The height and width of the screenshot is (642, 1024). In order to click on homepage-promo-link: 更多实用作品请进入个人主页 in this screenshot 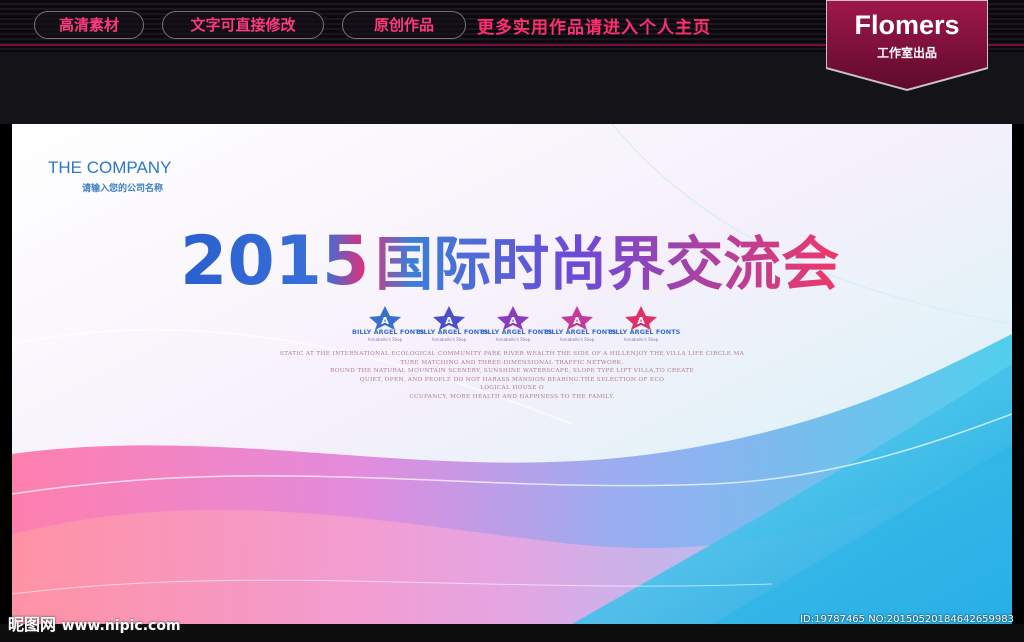, I will do `click(594, 25)`.